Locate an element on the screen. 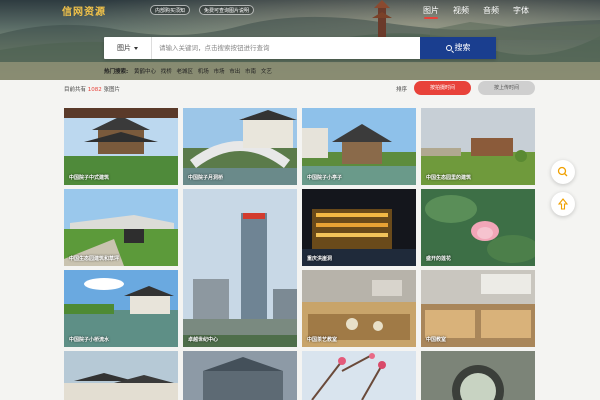 Image resolution: width=600 pixels, height=400 pixels. image-caption: 中国教室 is located at coordinates (436, 340).